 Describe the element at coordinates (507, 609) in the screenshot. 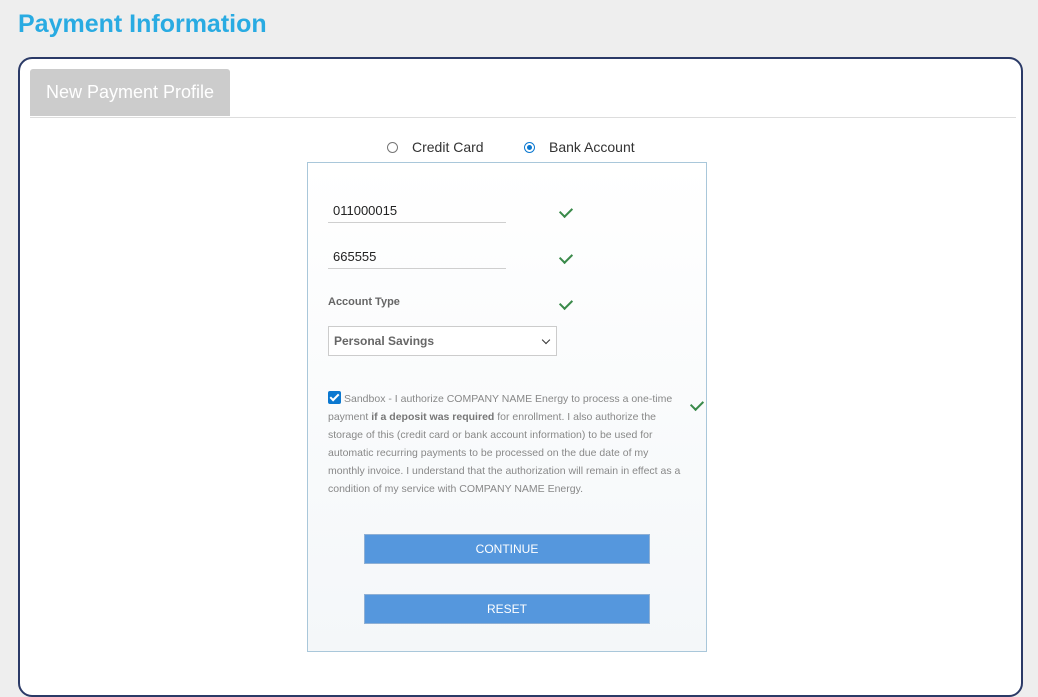

I see `reset-button: RESET` at that location.